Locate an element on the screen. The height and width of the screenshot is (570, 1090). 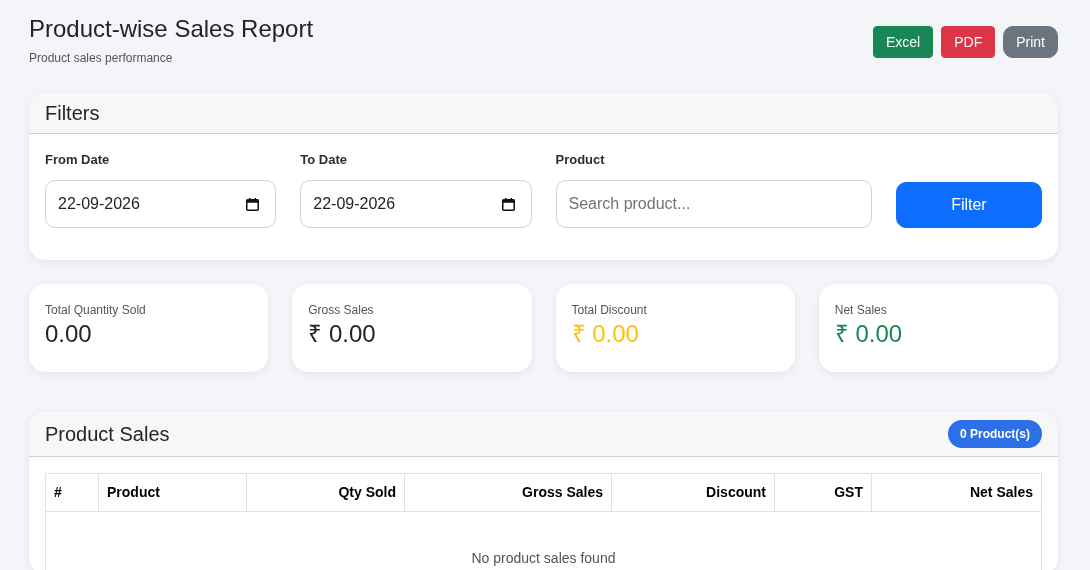
excel-button: Excel is located at coordinates (903, 42).